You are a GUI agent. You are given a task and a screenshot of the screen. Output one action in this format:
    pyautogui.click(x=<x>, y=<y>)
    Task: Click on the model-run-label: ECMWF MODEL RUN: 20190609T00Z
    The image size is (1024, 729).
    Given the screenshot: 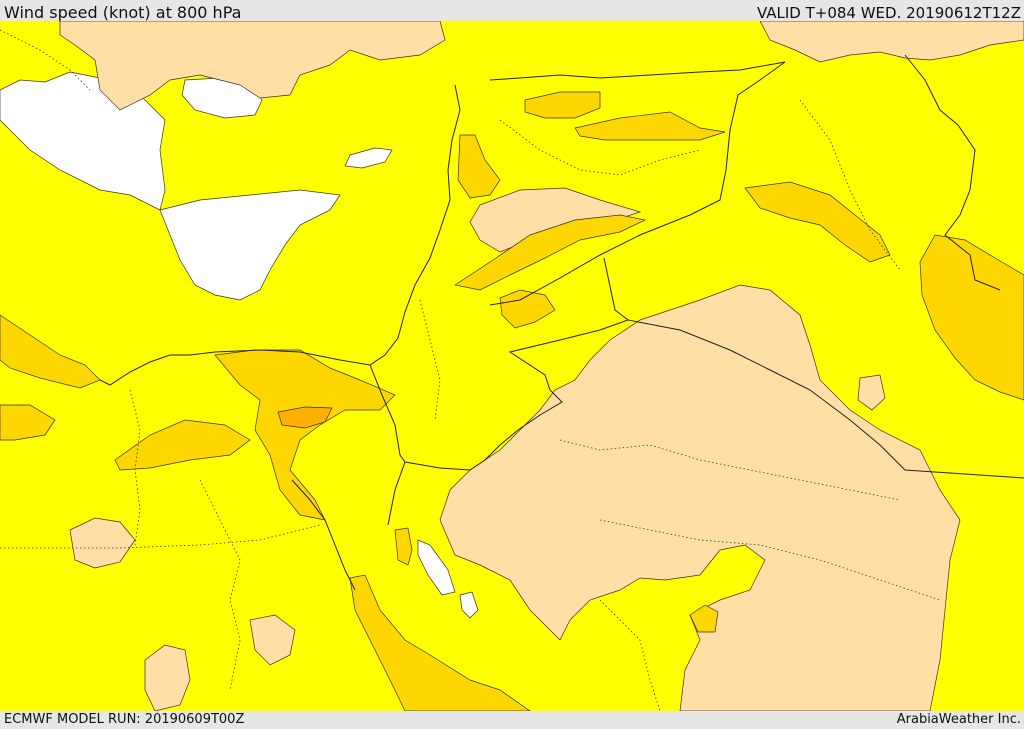 What is the action you would take?
    pyautogui.click(x=124, y=719)
    